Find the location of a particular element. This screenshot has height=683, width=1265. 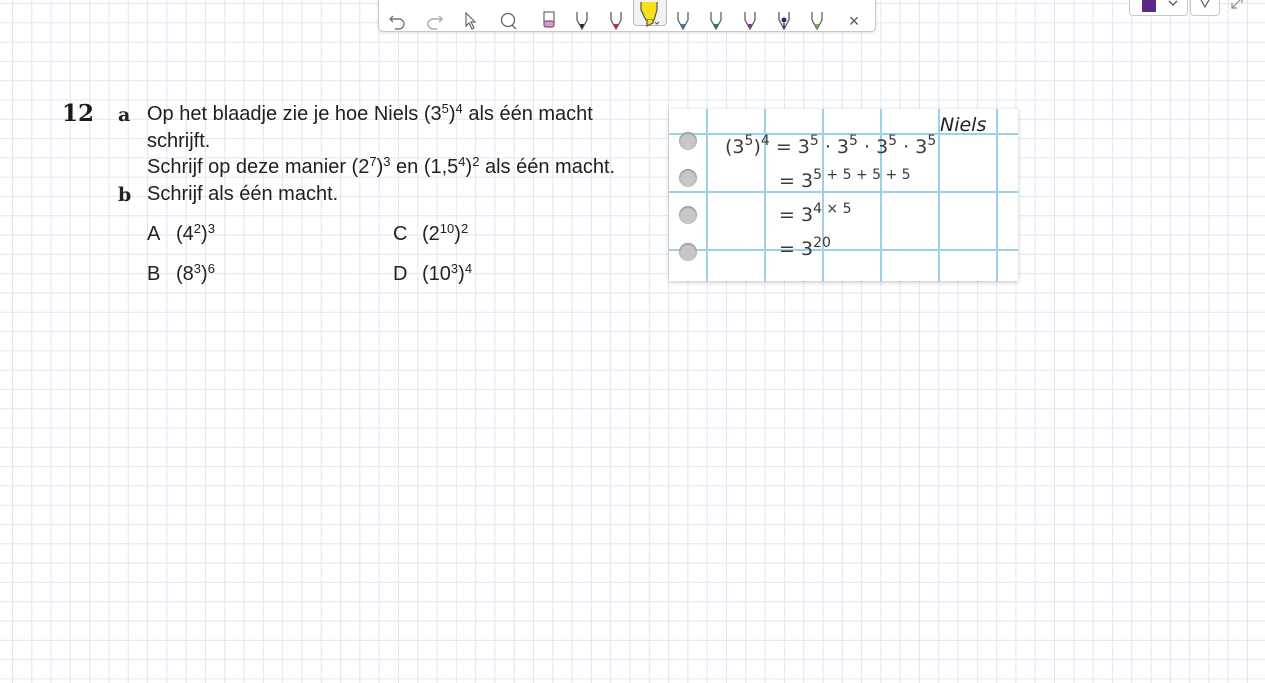

option-c-letter: C is located at coordinates (400, 234).